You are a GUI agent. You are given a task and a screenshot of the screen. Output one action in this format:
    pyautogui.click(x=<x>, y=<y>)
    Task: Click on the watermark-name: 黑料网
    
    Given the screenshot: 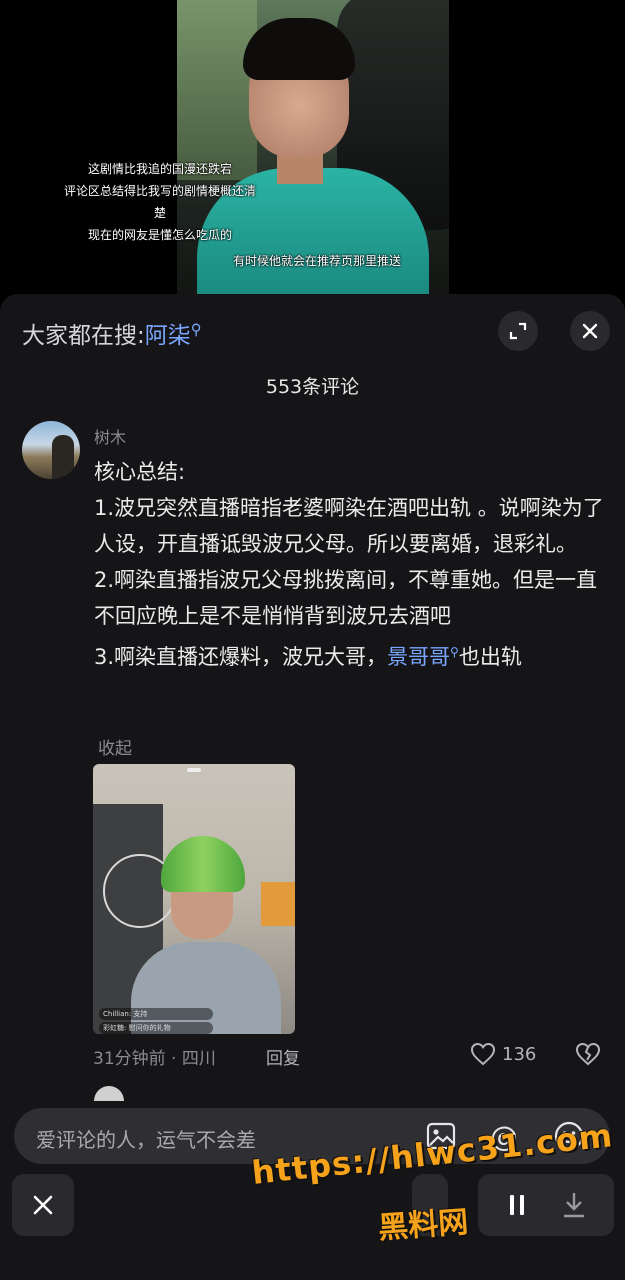 What is the action you would take?
    pyautogui.click(x=423, y=1225)
    